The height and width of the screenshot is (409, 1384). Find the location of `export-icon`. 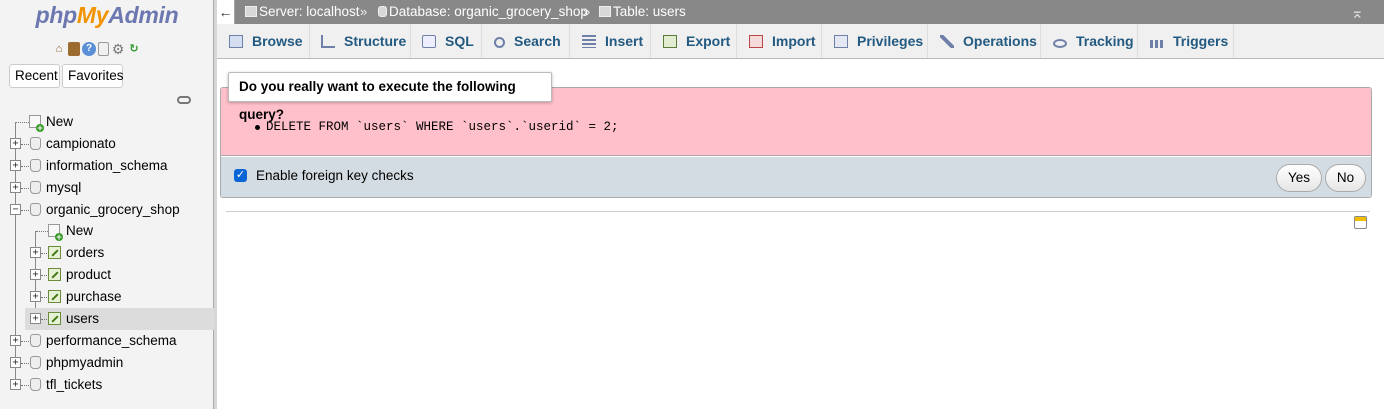

export-icon is located at coordinates (670, 41).